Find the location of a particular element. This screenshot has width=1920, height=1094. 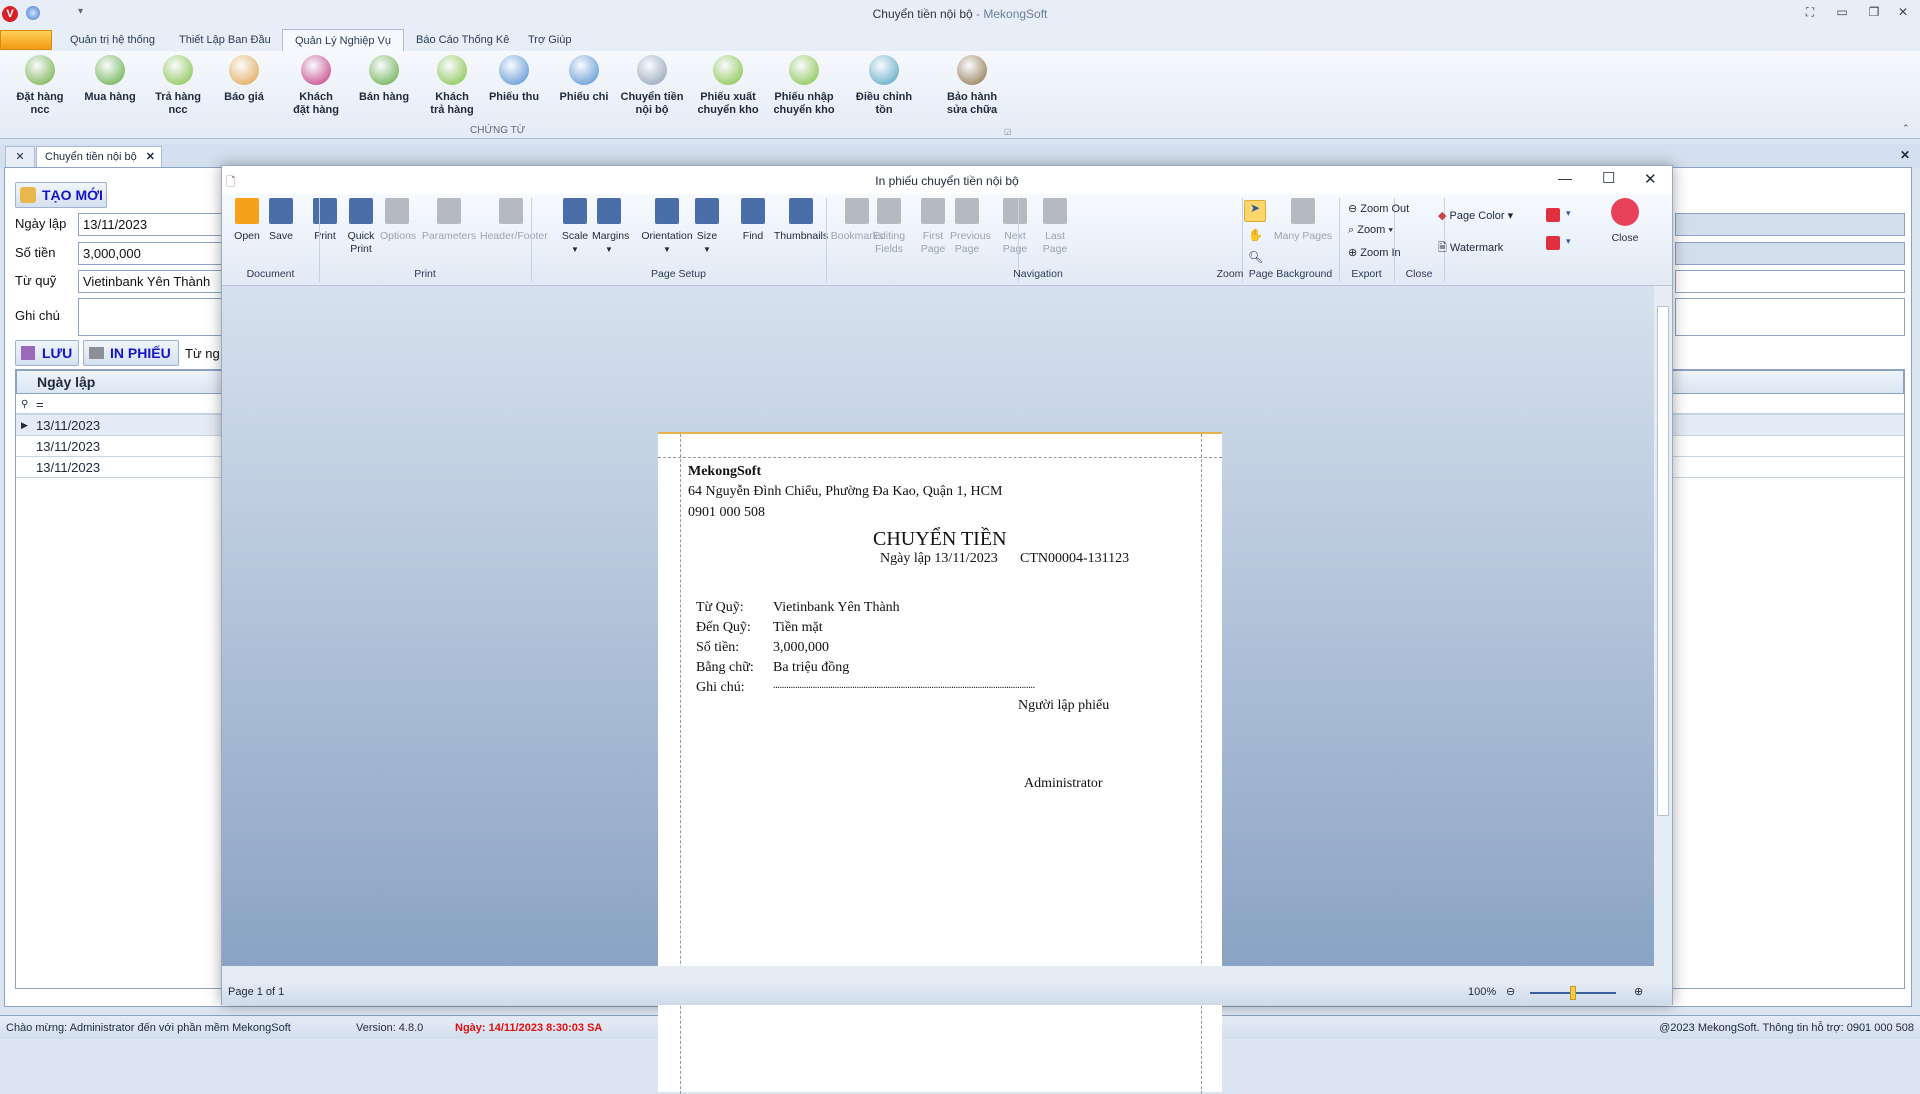

export-pdf-icon is located at coordinates (1553, 215).